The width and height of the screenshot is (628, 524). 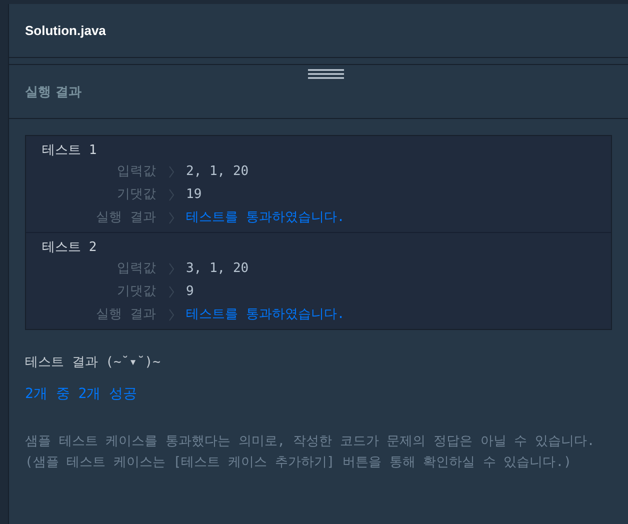 What do you see at coordinates (69, 151) in the screenshot?
I see `test-title: 테스트 1` at bounding box center [69, 151].